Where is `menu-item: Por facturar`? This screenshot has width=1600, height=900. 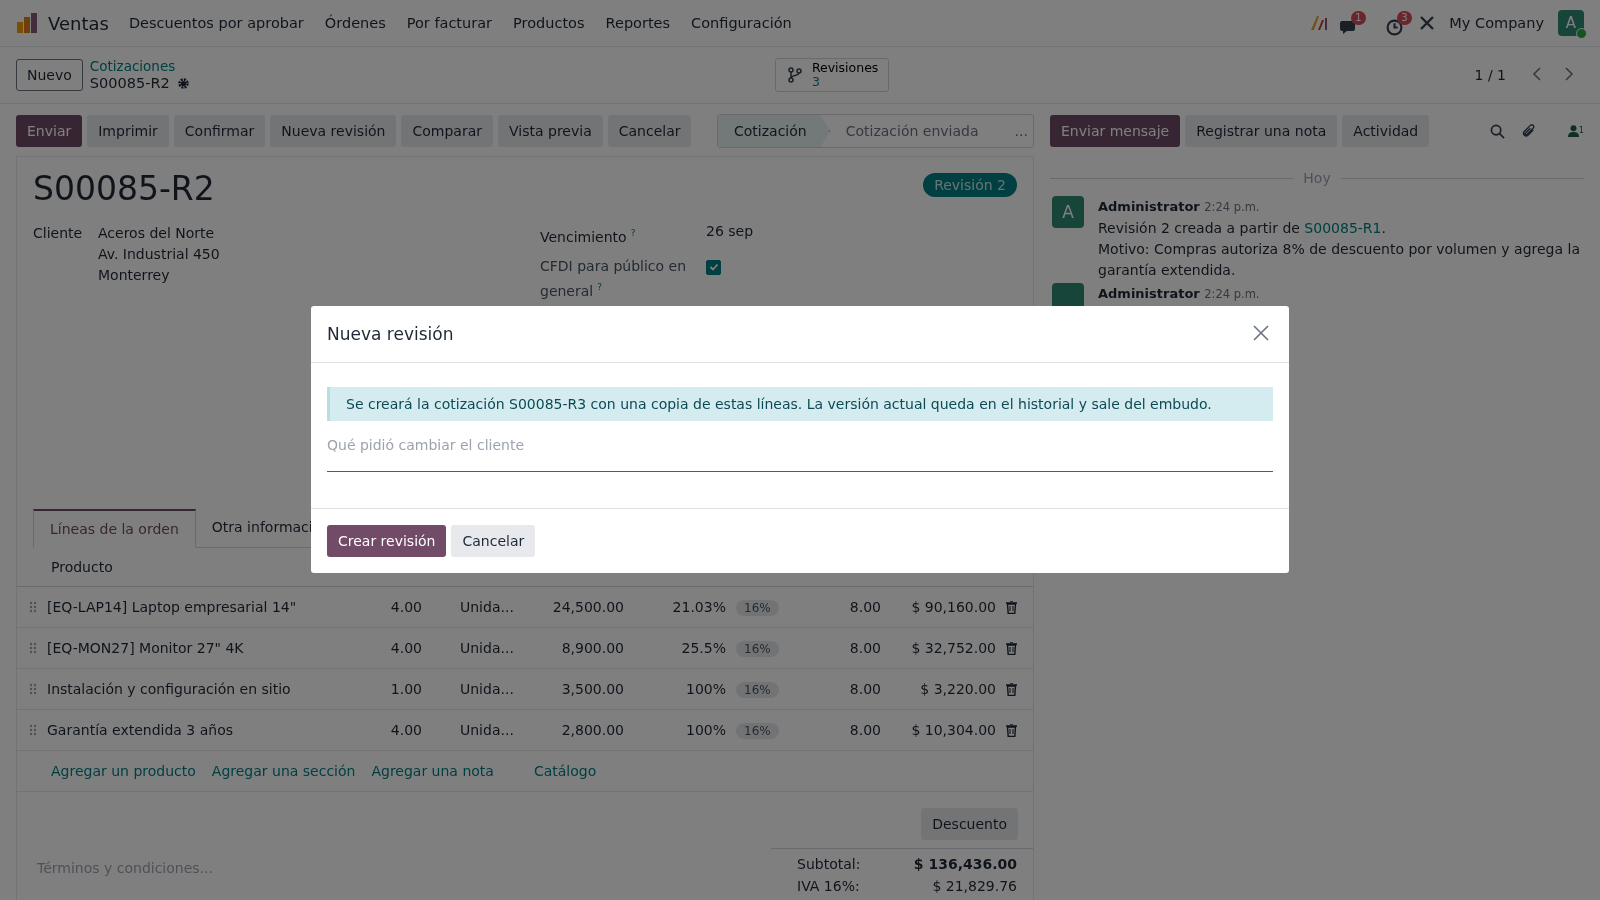 menu-item: Por facturar is located at coordinates (449, 23).